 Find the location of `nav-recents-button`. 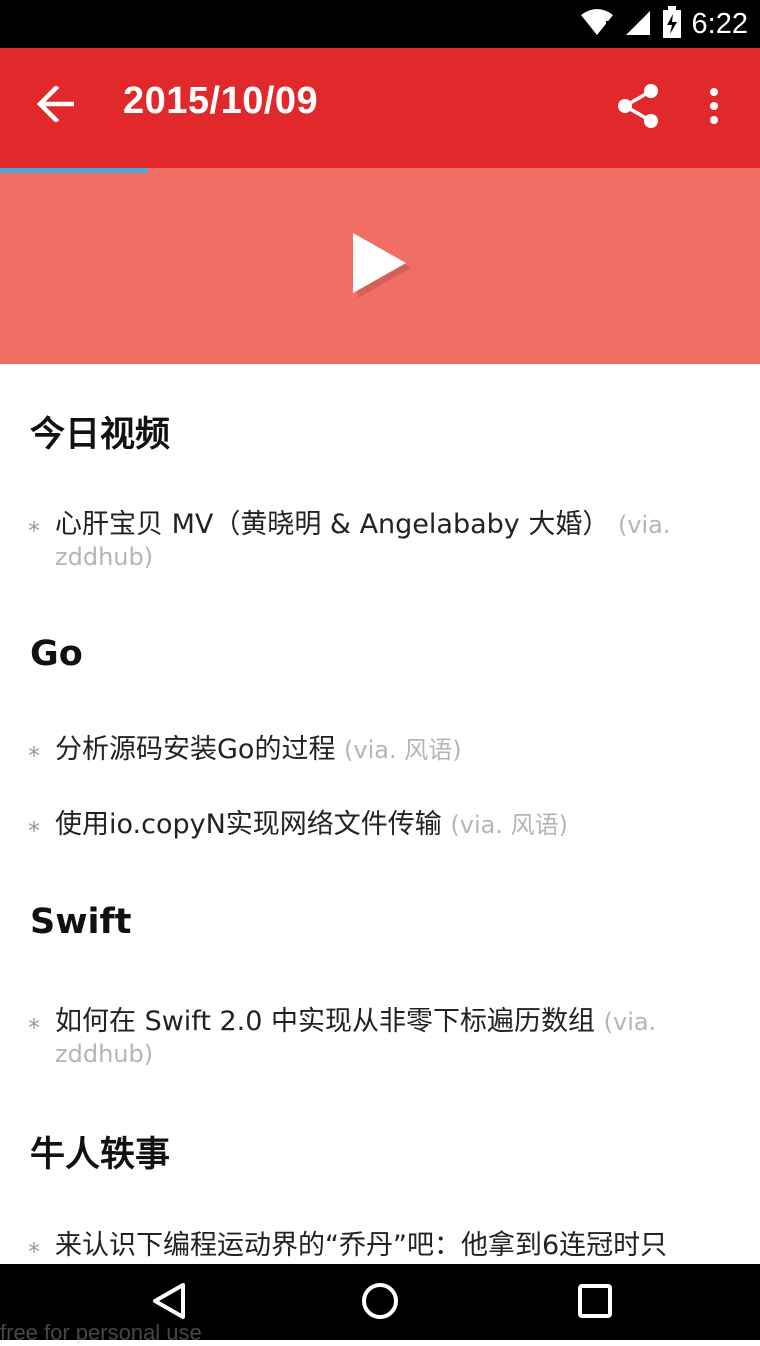

nav-recents-button is located at coordinates (595, 1303).